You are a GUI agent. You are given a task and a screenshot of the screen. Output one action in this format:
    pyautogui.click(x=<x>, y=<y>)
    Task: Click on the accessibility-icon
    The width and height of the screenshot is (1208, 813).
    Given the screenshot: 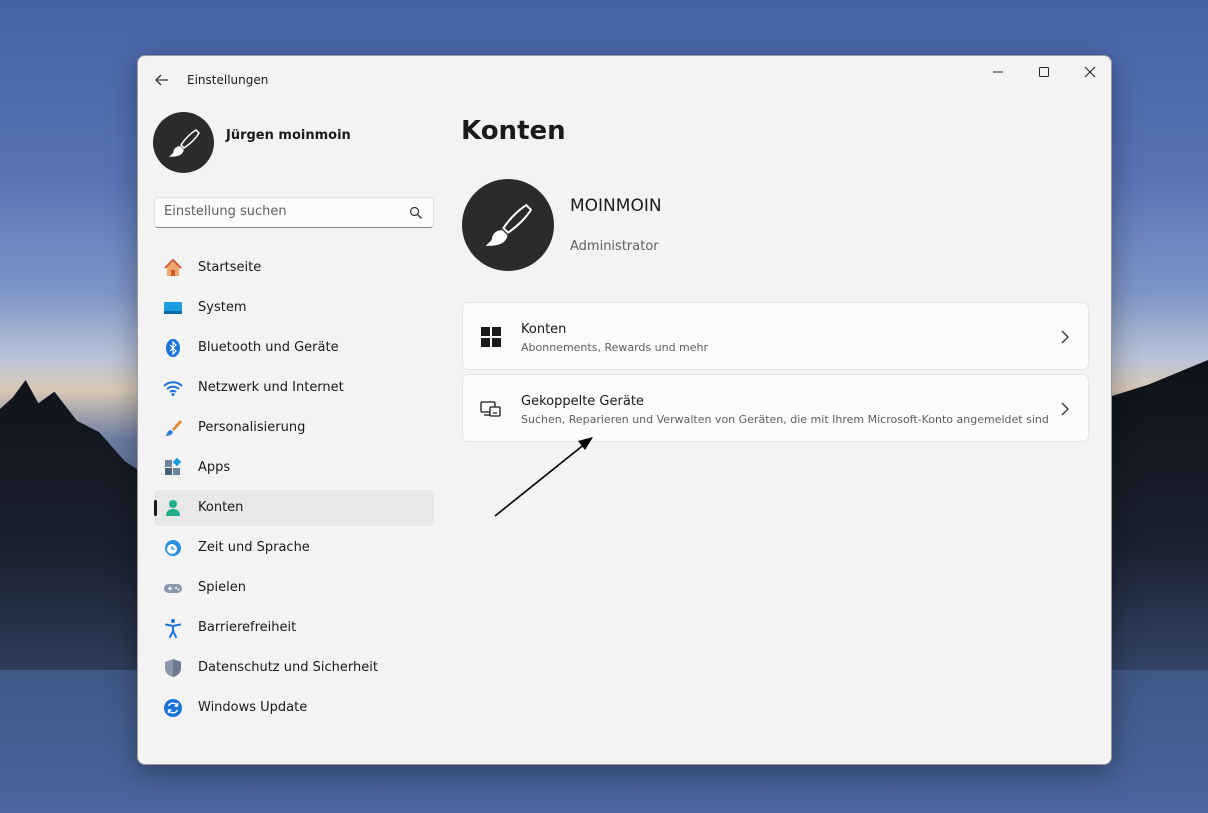 What is the action you would take?
    pyautogui.click(x=173, y=628)
    